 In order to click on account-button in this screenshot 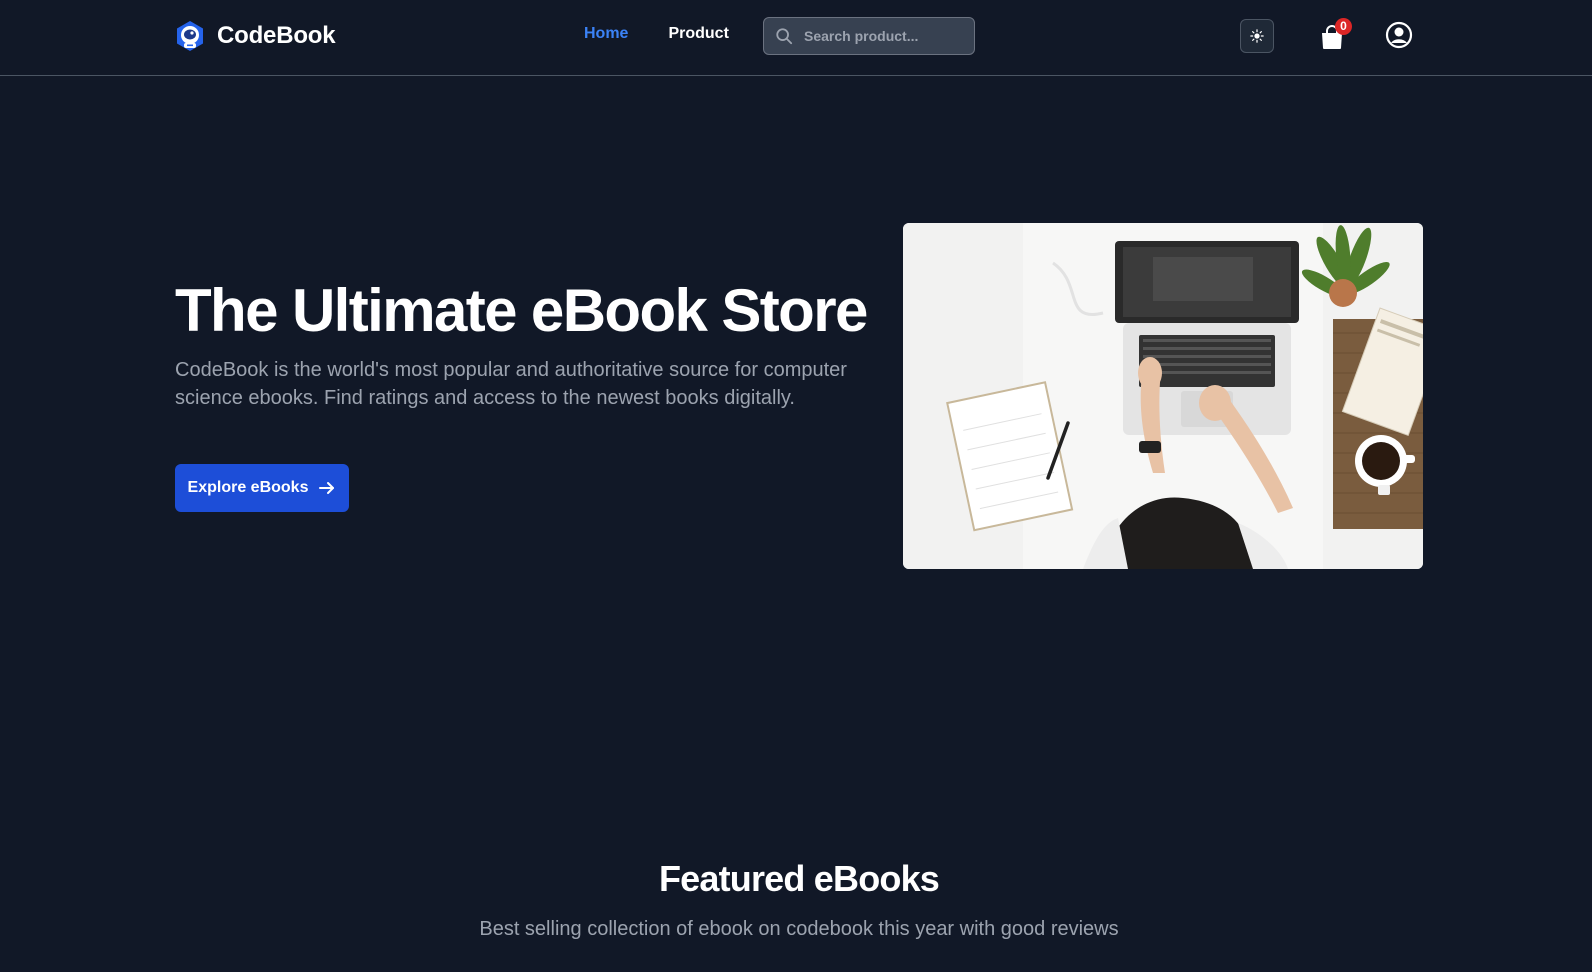, I will do `click(1399, 35)`.